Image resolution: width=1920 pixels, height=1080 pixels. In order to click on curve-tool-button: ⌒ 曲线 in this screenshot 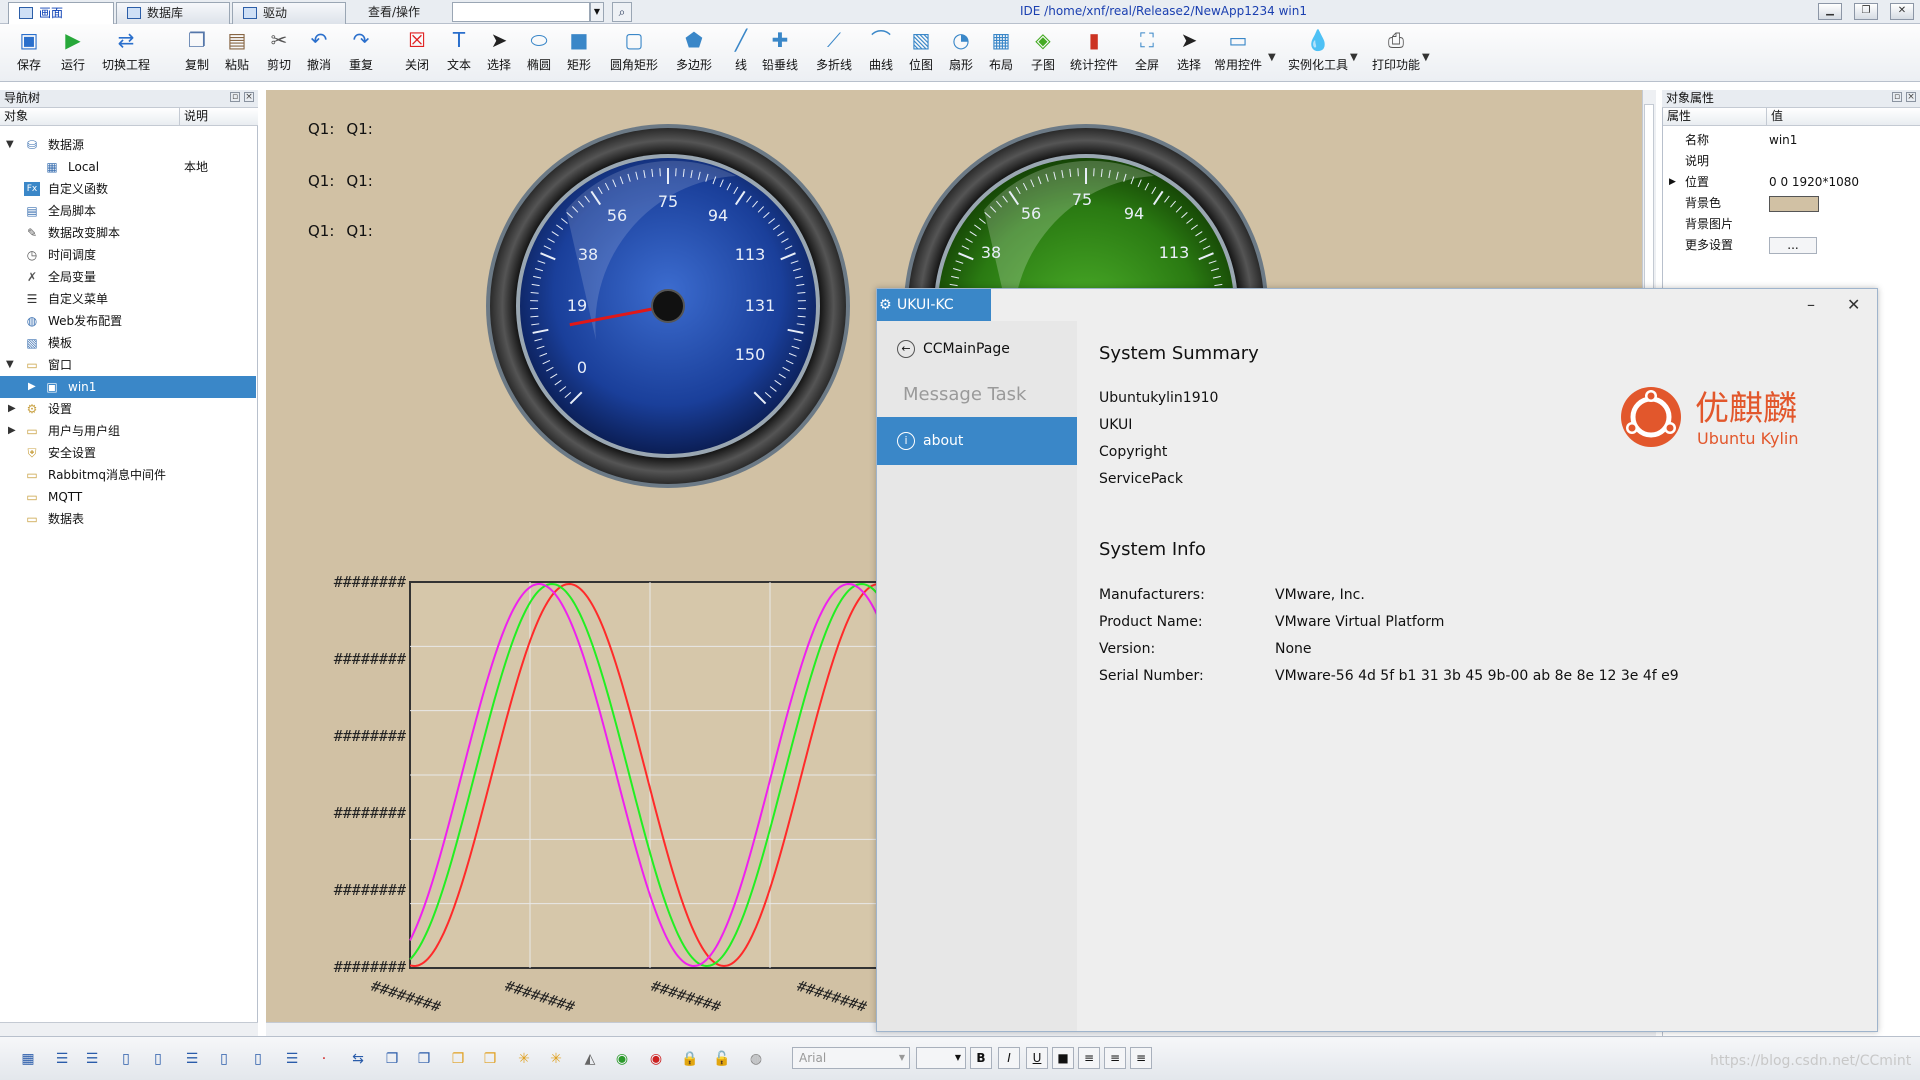, I will do `click(881, 50)`.